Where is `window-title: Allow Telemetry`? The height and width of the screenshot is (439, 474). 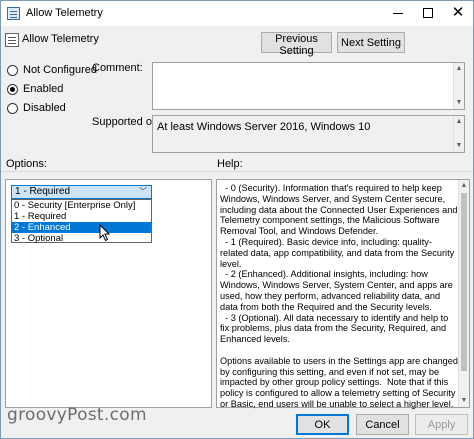
window-title: Allow Telemetry is located at coordinates (64, 13).